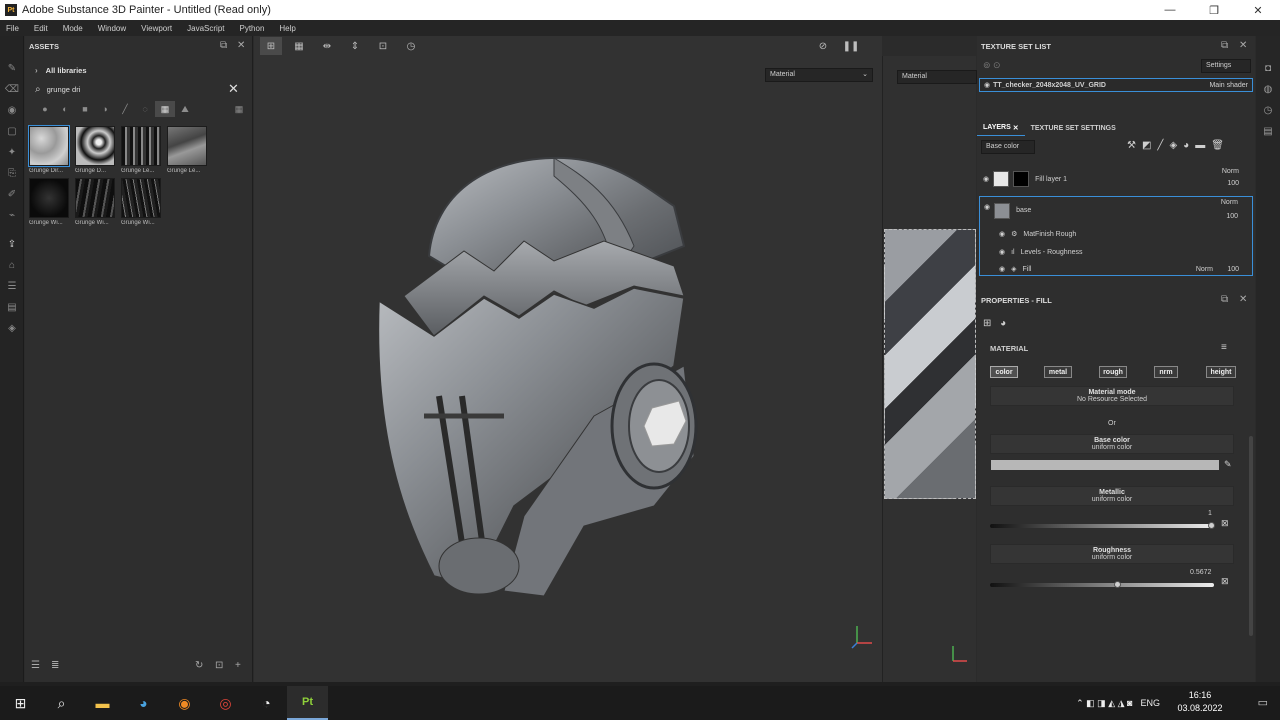 This screenshot has height=720, width=1280. I want to click on history-icon: ◷, so click(1268, 110).